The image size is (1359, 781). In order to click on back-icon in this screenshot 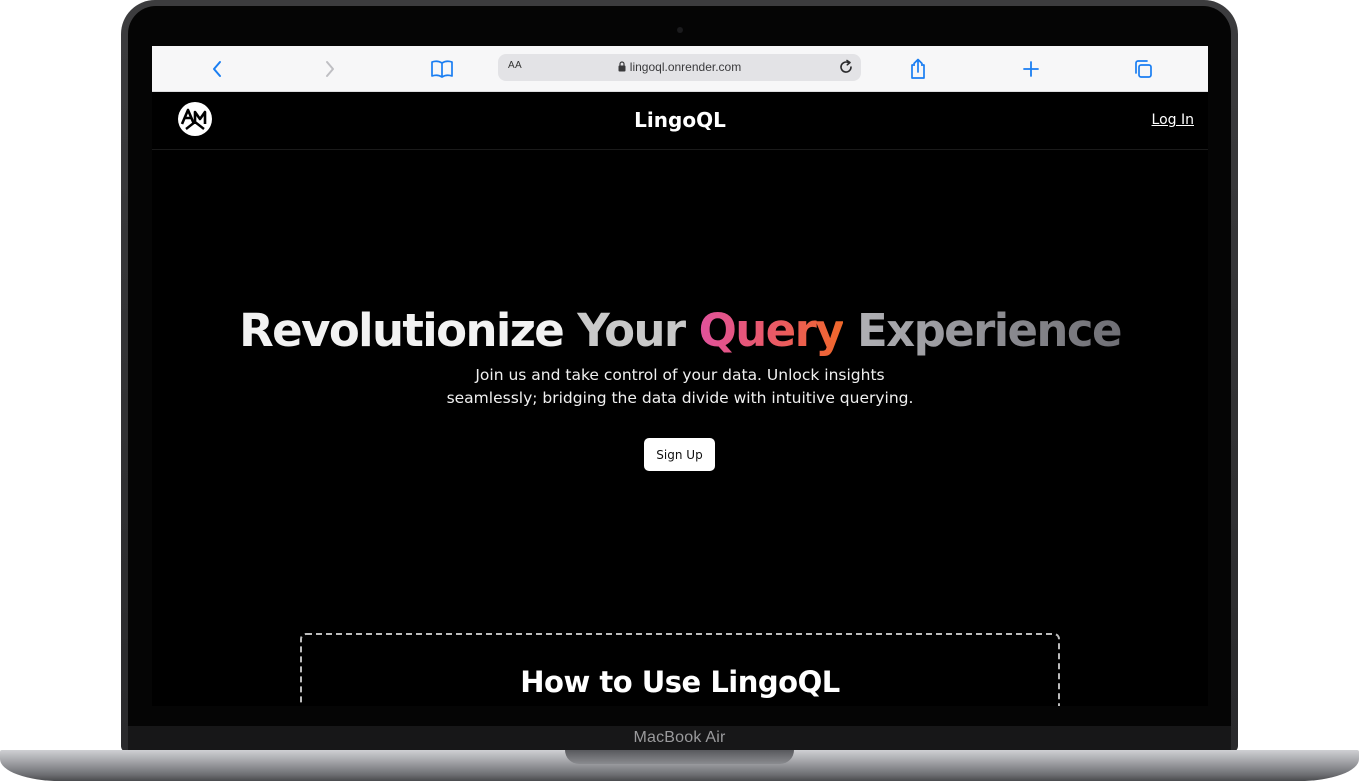, I will do `click(217, 69)`.